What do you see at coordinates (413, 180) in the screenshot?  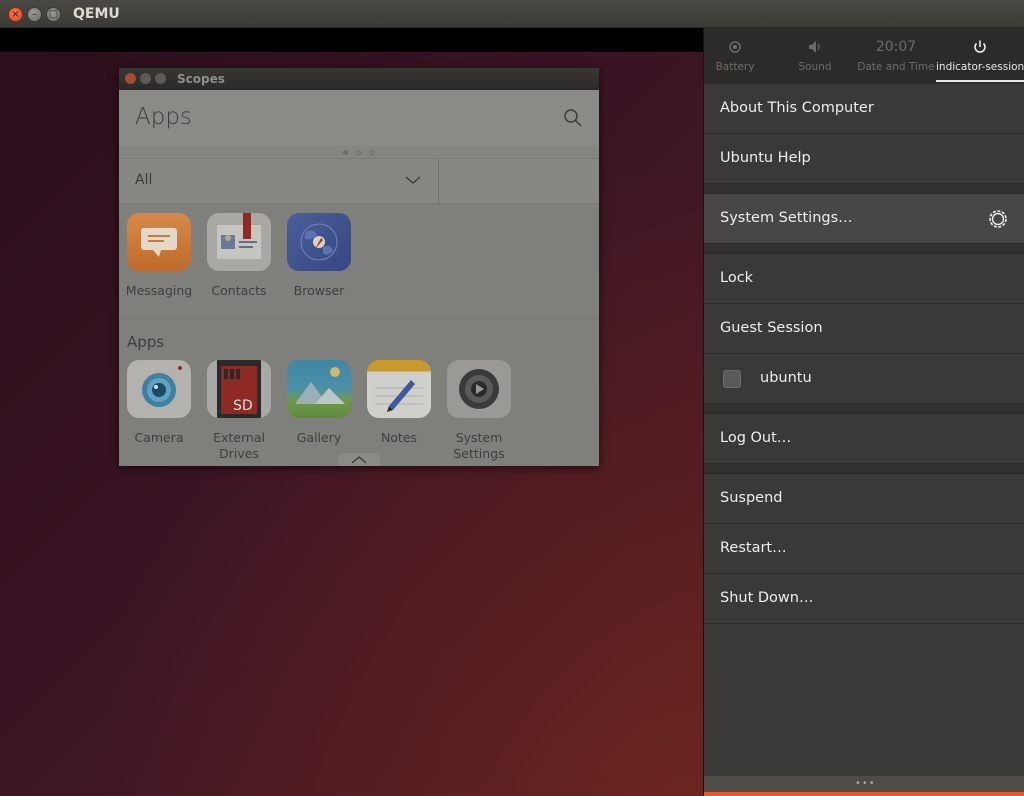 I see `chevron-down-icon` at bounding box center [413, 180].